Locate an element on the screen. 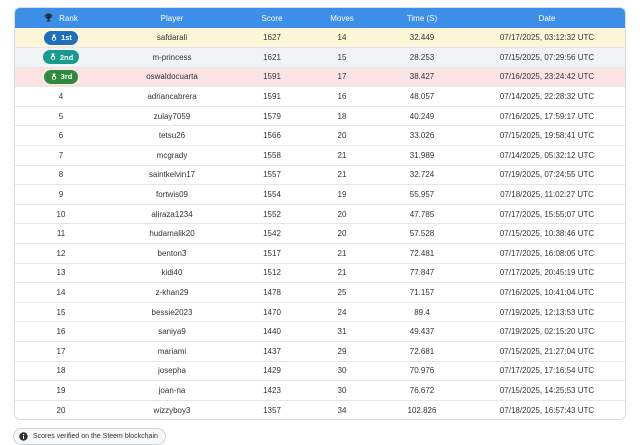  rank-cell: 9 is located at coordinates (61, 195).